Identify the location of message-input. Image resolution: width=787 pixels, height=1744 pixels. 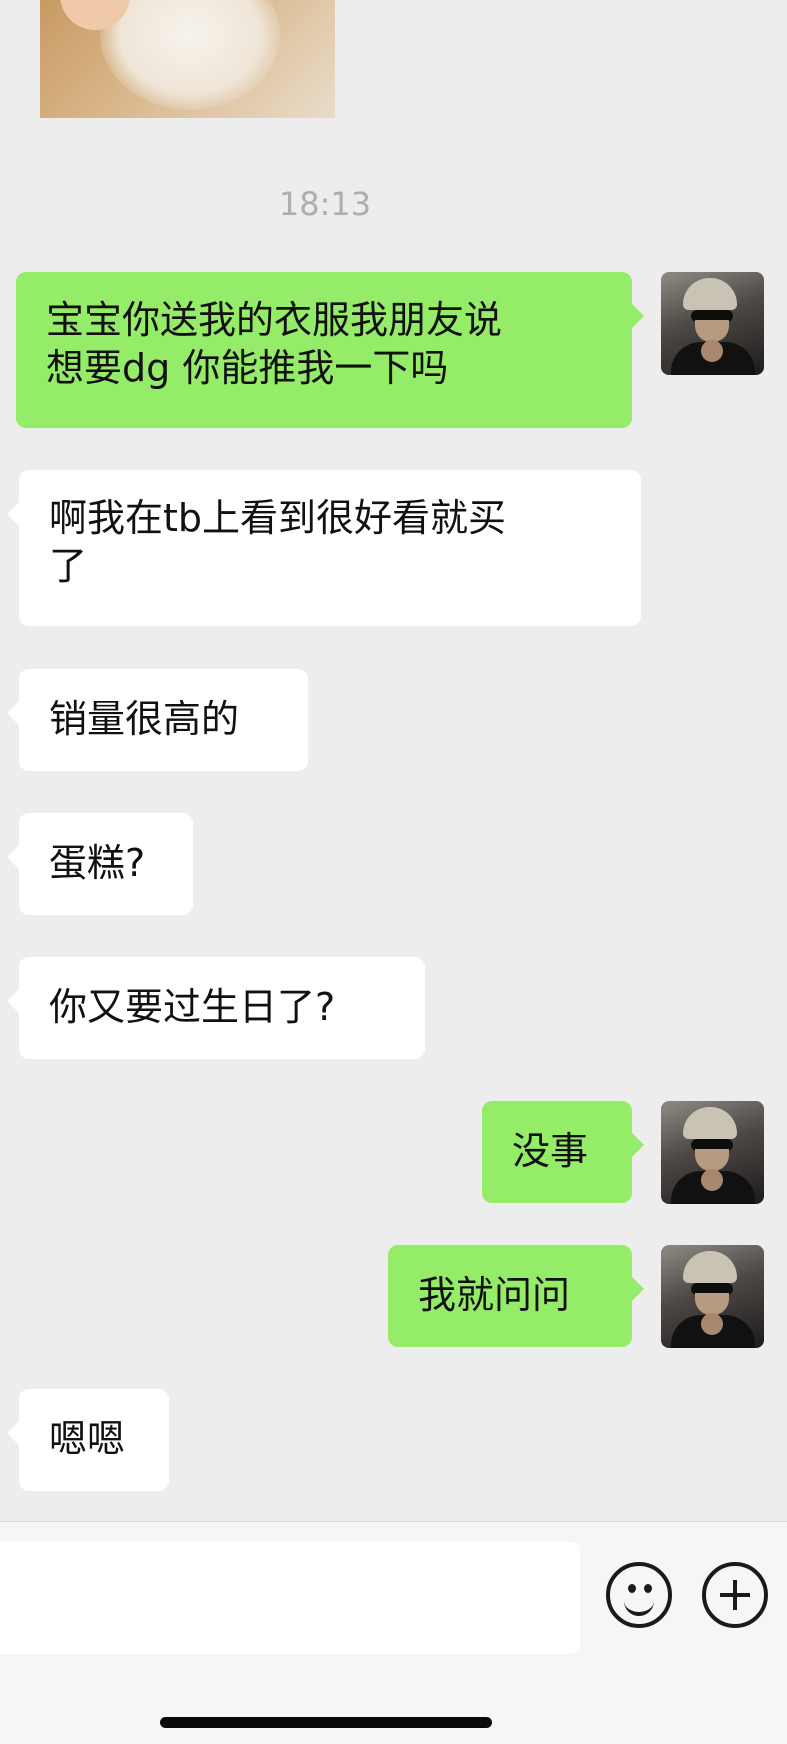
(290, 1598).